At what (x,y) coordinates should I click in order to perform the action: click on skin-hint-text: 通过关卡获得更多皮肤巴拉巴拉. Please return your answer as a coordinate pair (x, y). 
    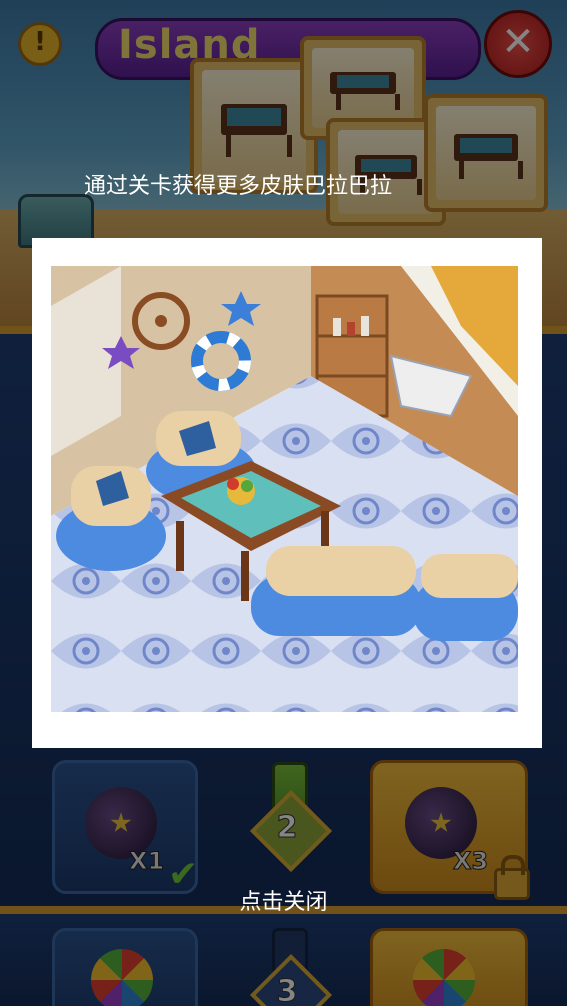
    Looking at the image, I should click on (238, 186).